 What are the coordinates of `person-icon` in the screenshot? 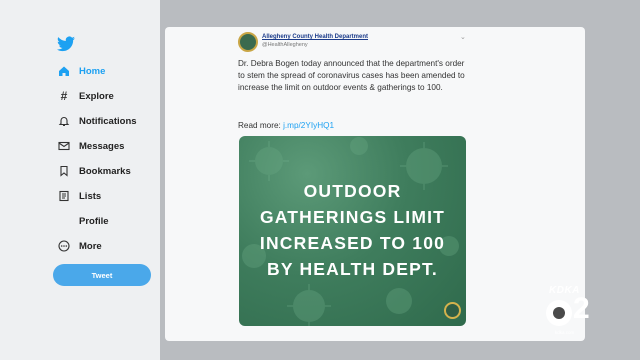 It's located at (64, 221).